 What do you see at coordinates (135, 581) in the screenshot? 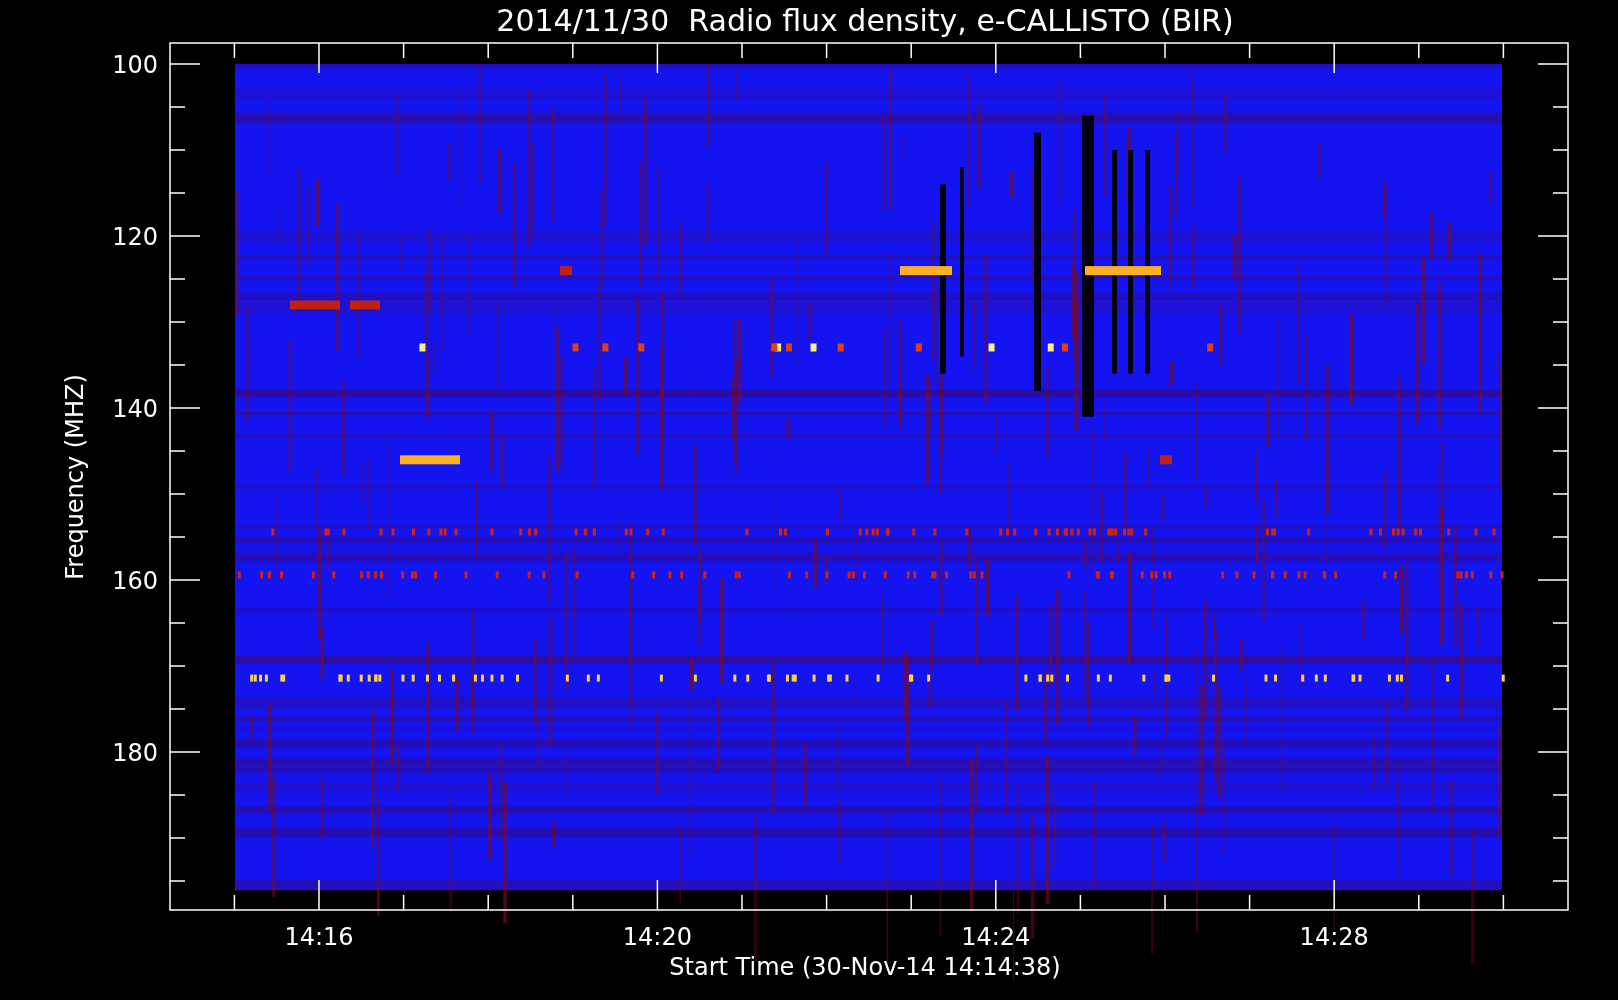
I see `y-tick-label: 160` at bounding box center [135, 581].